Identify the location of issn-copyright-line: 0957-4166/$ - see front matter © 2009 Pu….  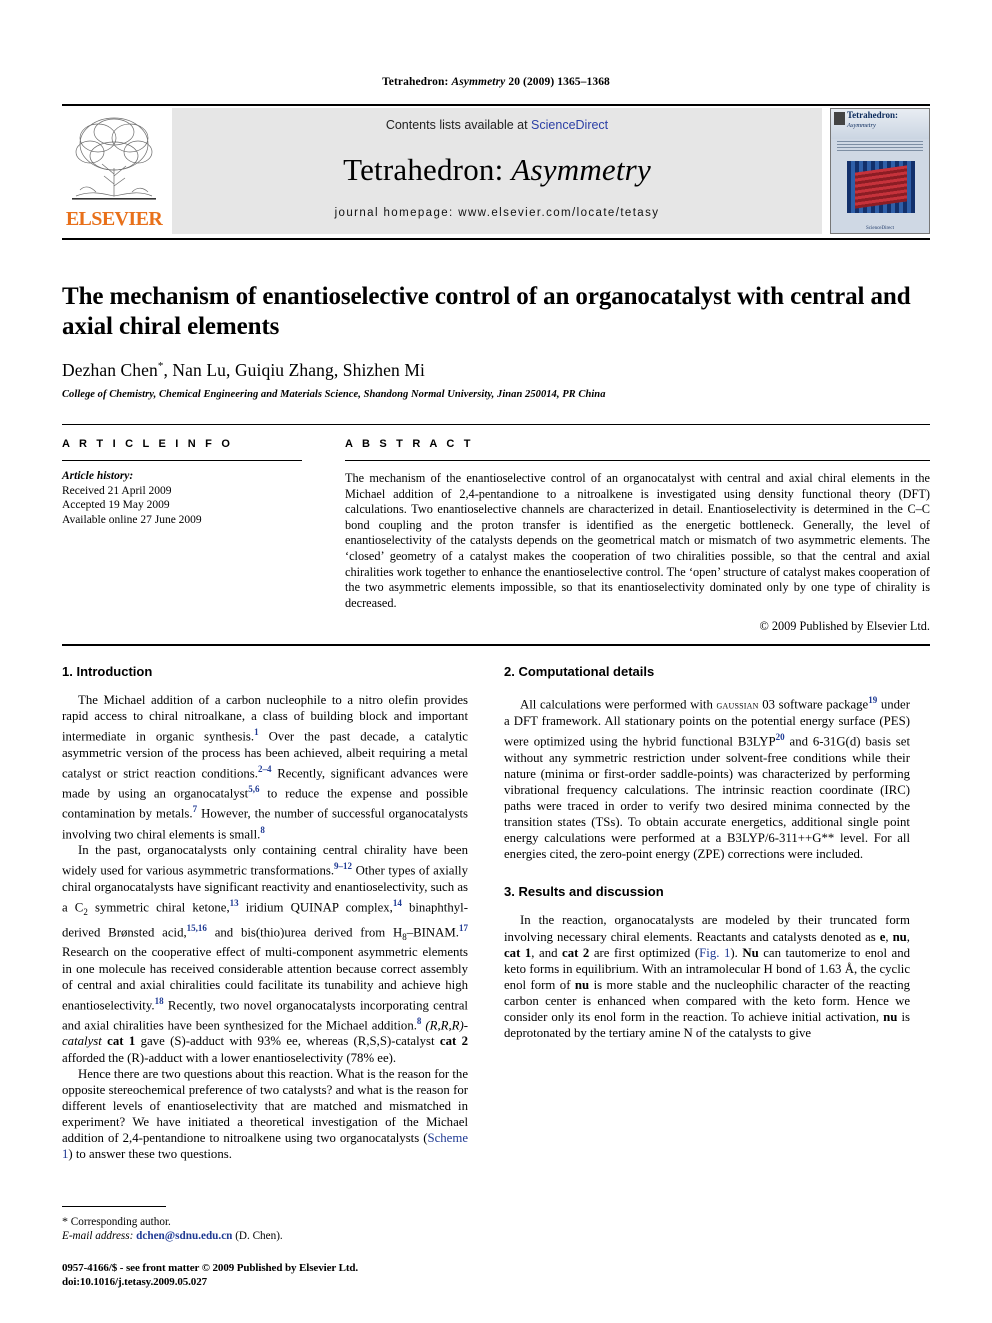
(210, 1268).